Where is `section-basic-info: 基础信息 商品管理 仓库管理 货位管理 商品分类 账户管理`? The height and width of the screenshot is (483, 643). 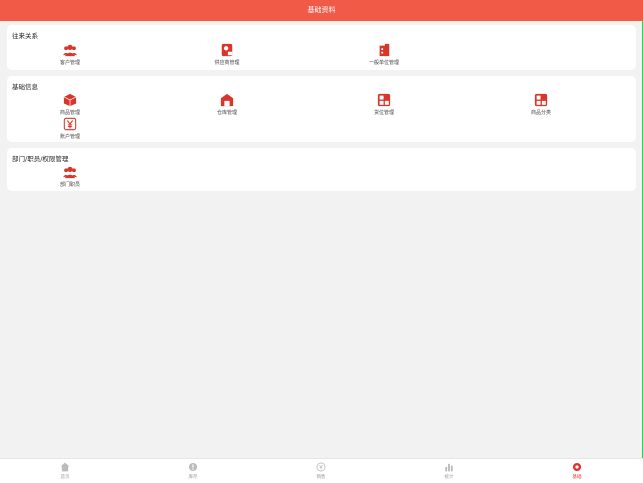 section-basic-info: 基础信息 商品管理 仓库管理 货位管理 商品分类 账户管理 is located at coordinates (321, 109).